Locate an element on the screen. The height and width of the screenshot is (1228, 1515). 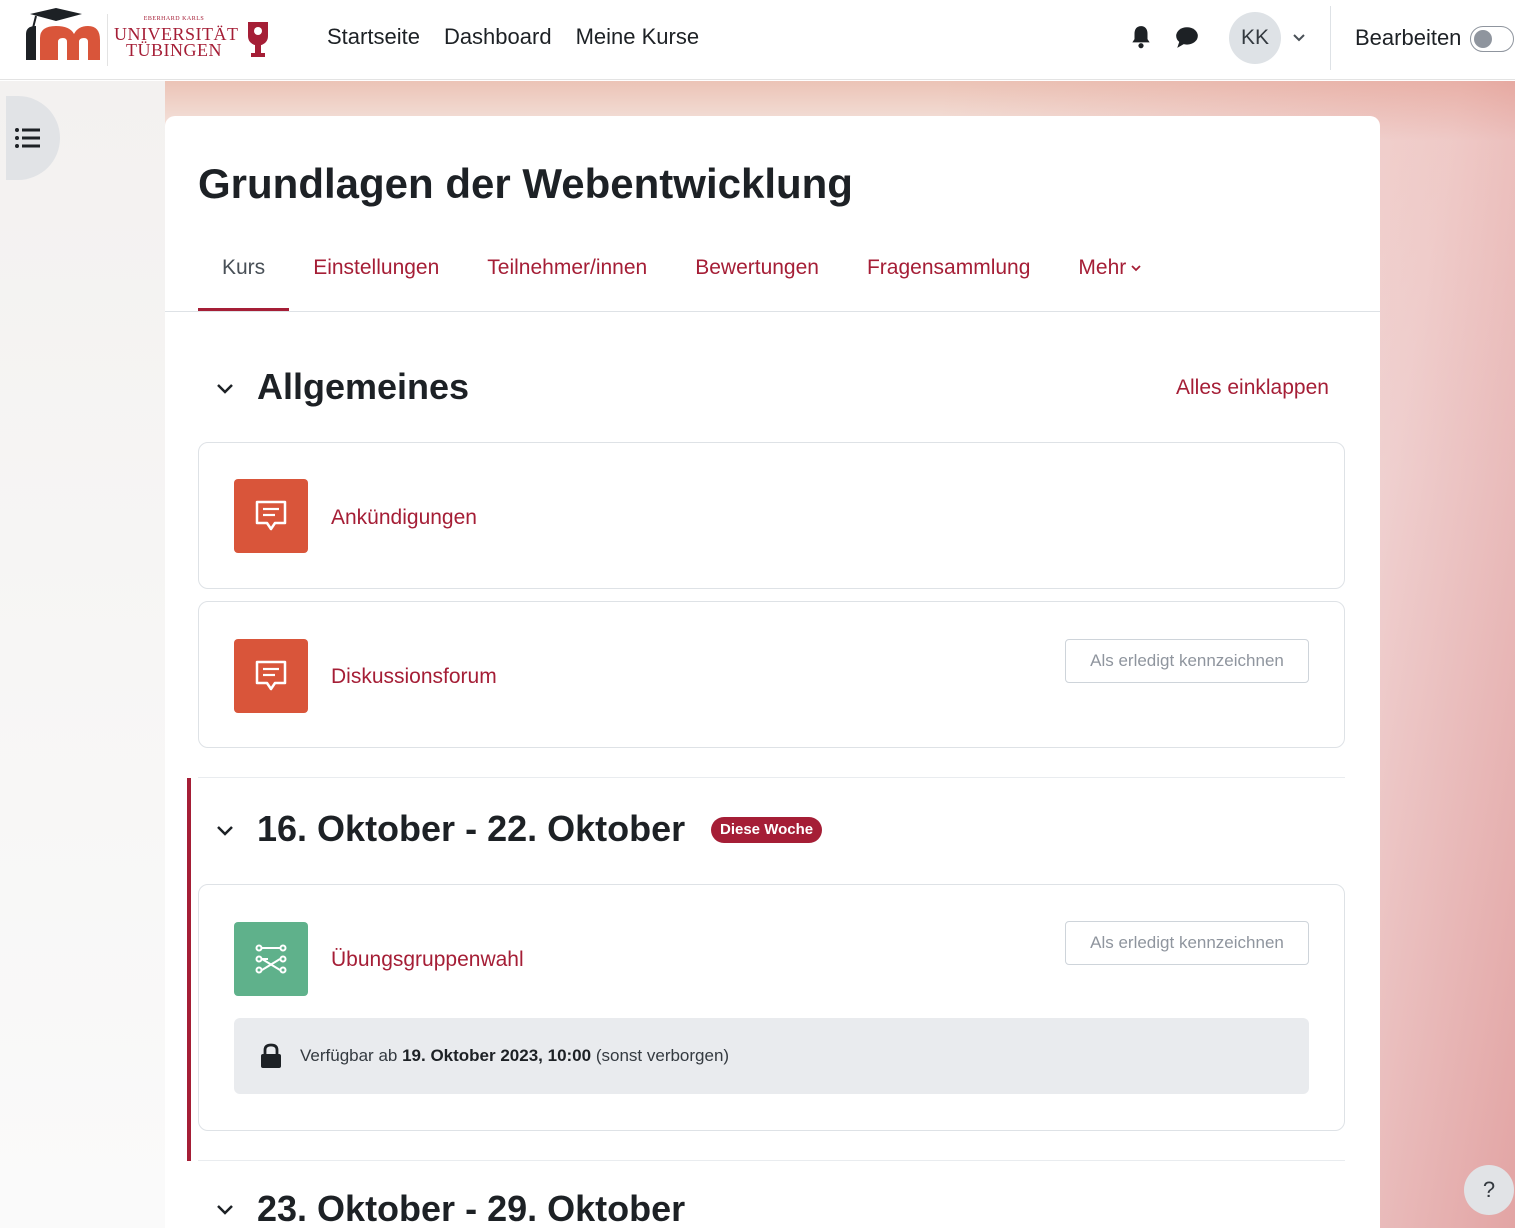
page-title: Grundlagen der Webentwicklung is located at coordinates (525, 183).